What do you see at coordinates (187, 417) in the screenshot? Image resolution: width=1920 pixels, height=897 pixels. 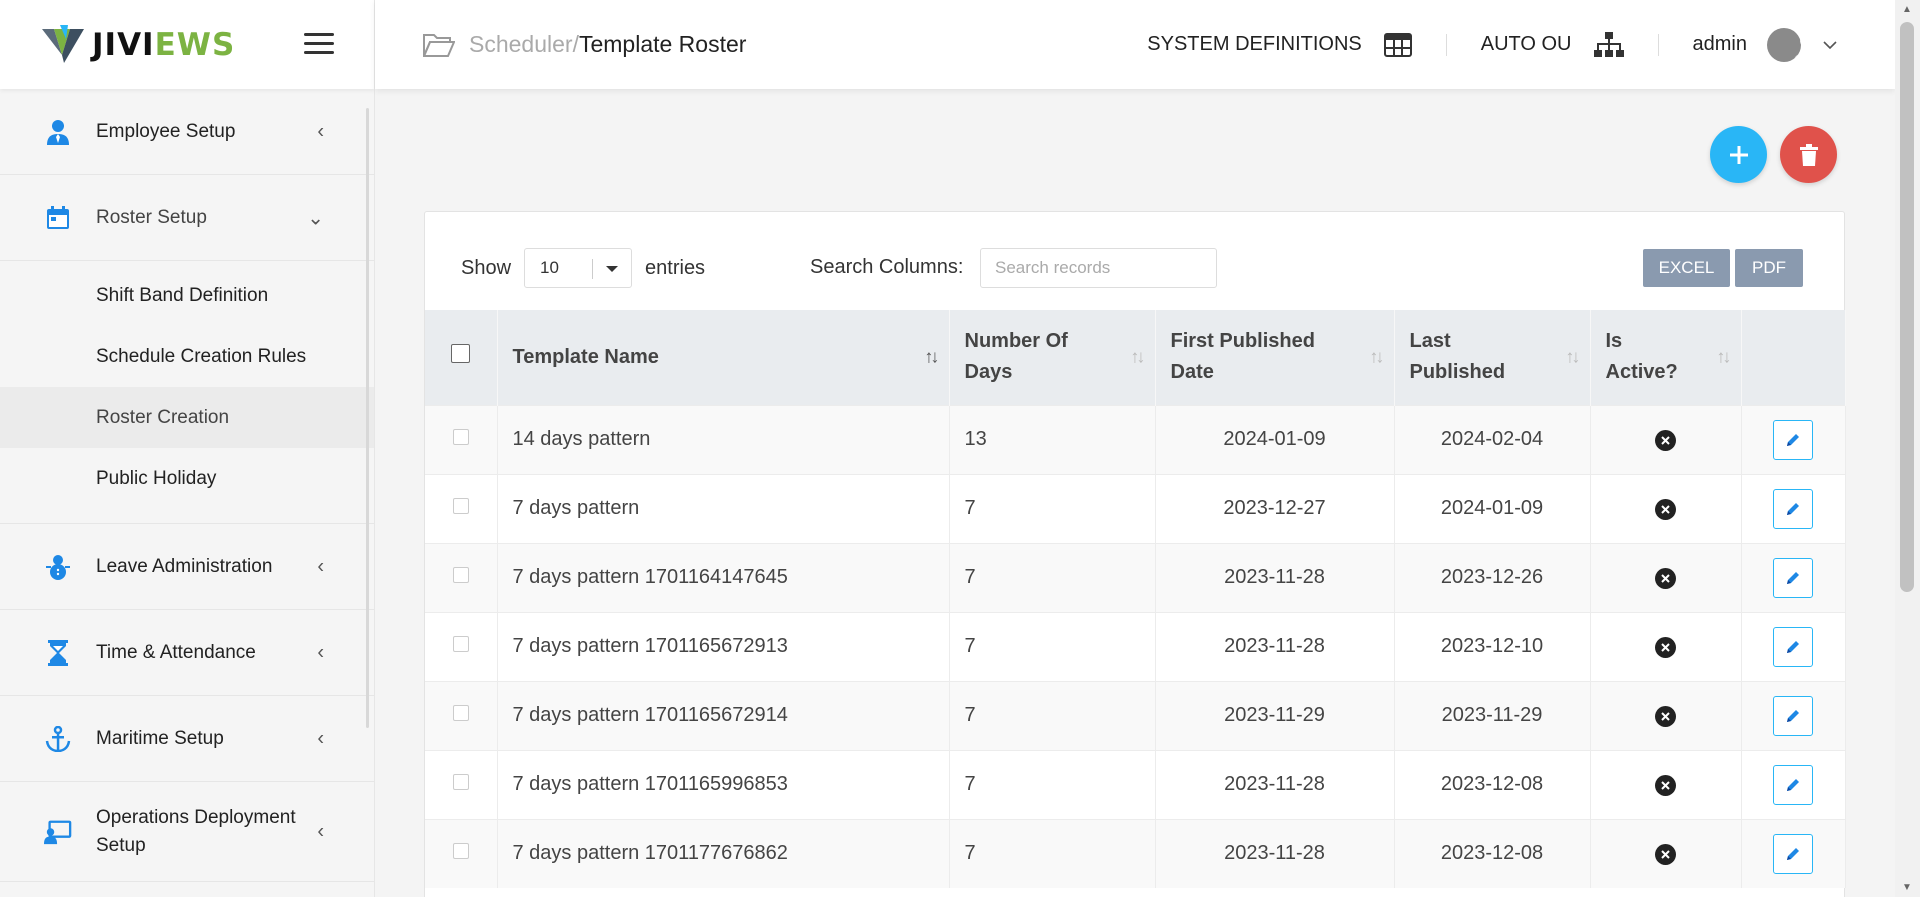 I see `sidebar-subitem-roster-creation: Roster Creation` at bounding box center [187, 417].